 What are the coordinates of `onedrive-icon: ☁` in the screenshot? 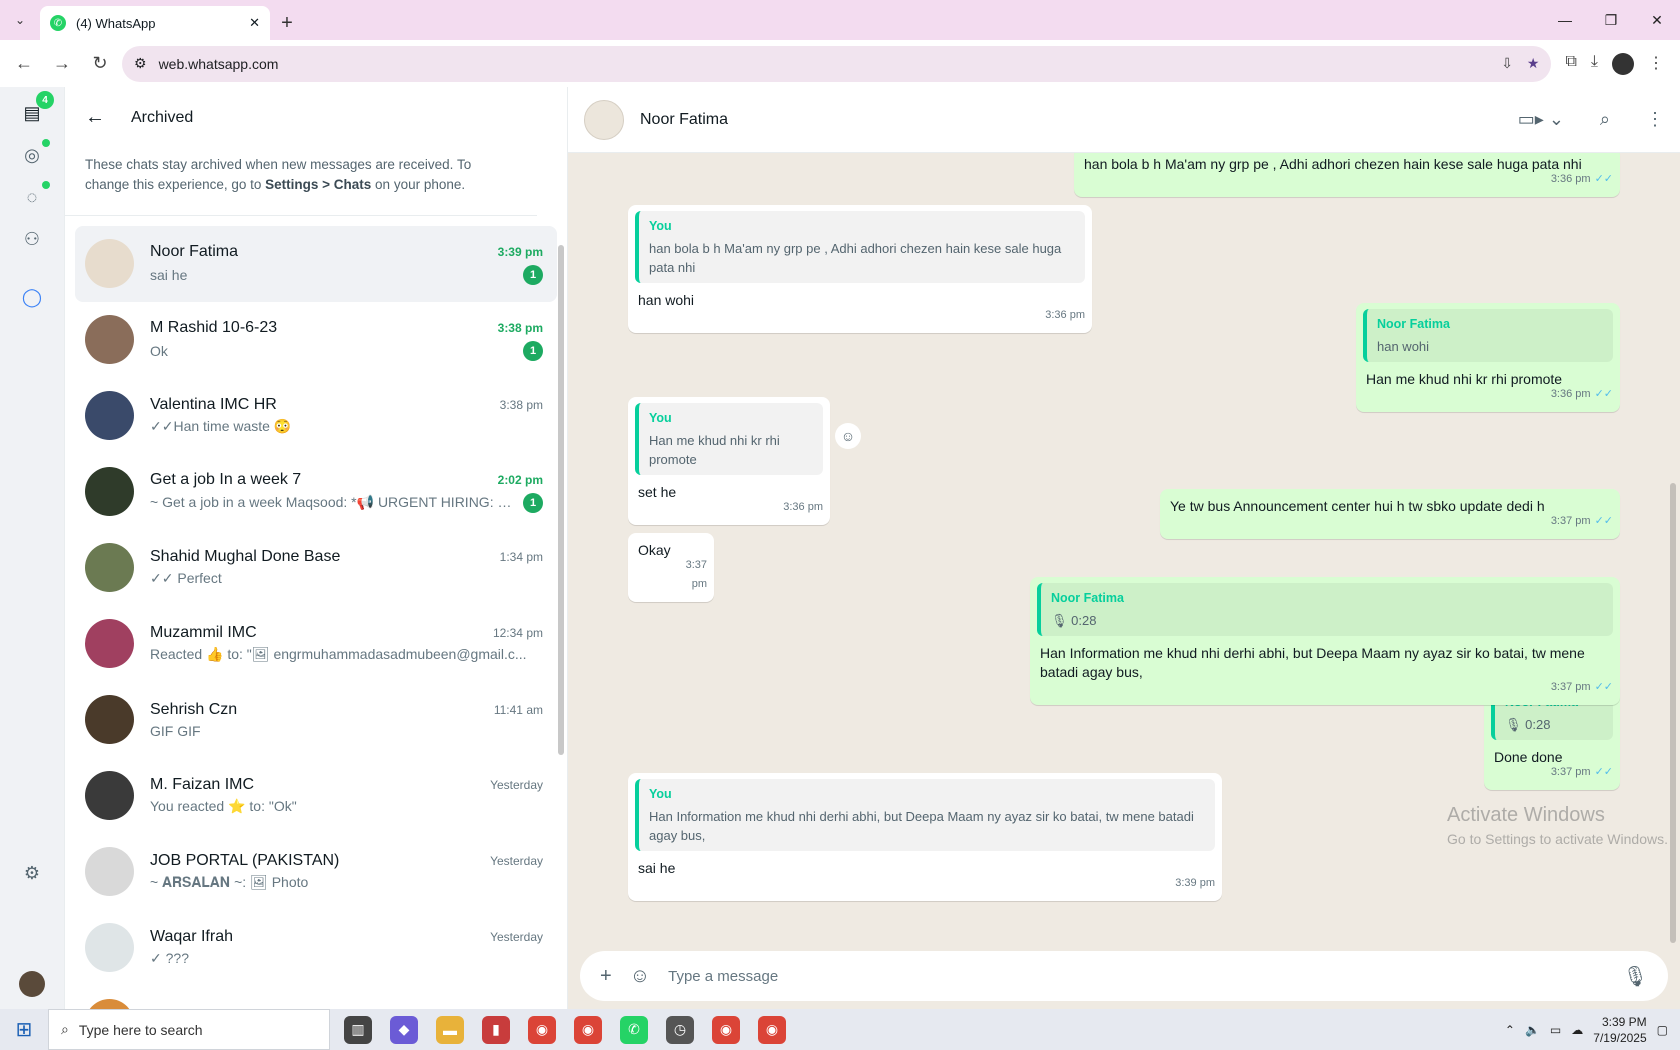 It's located at (1577, 1030).